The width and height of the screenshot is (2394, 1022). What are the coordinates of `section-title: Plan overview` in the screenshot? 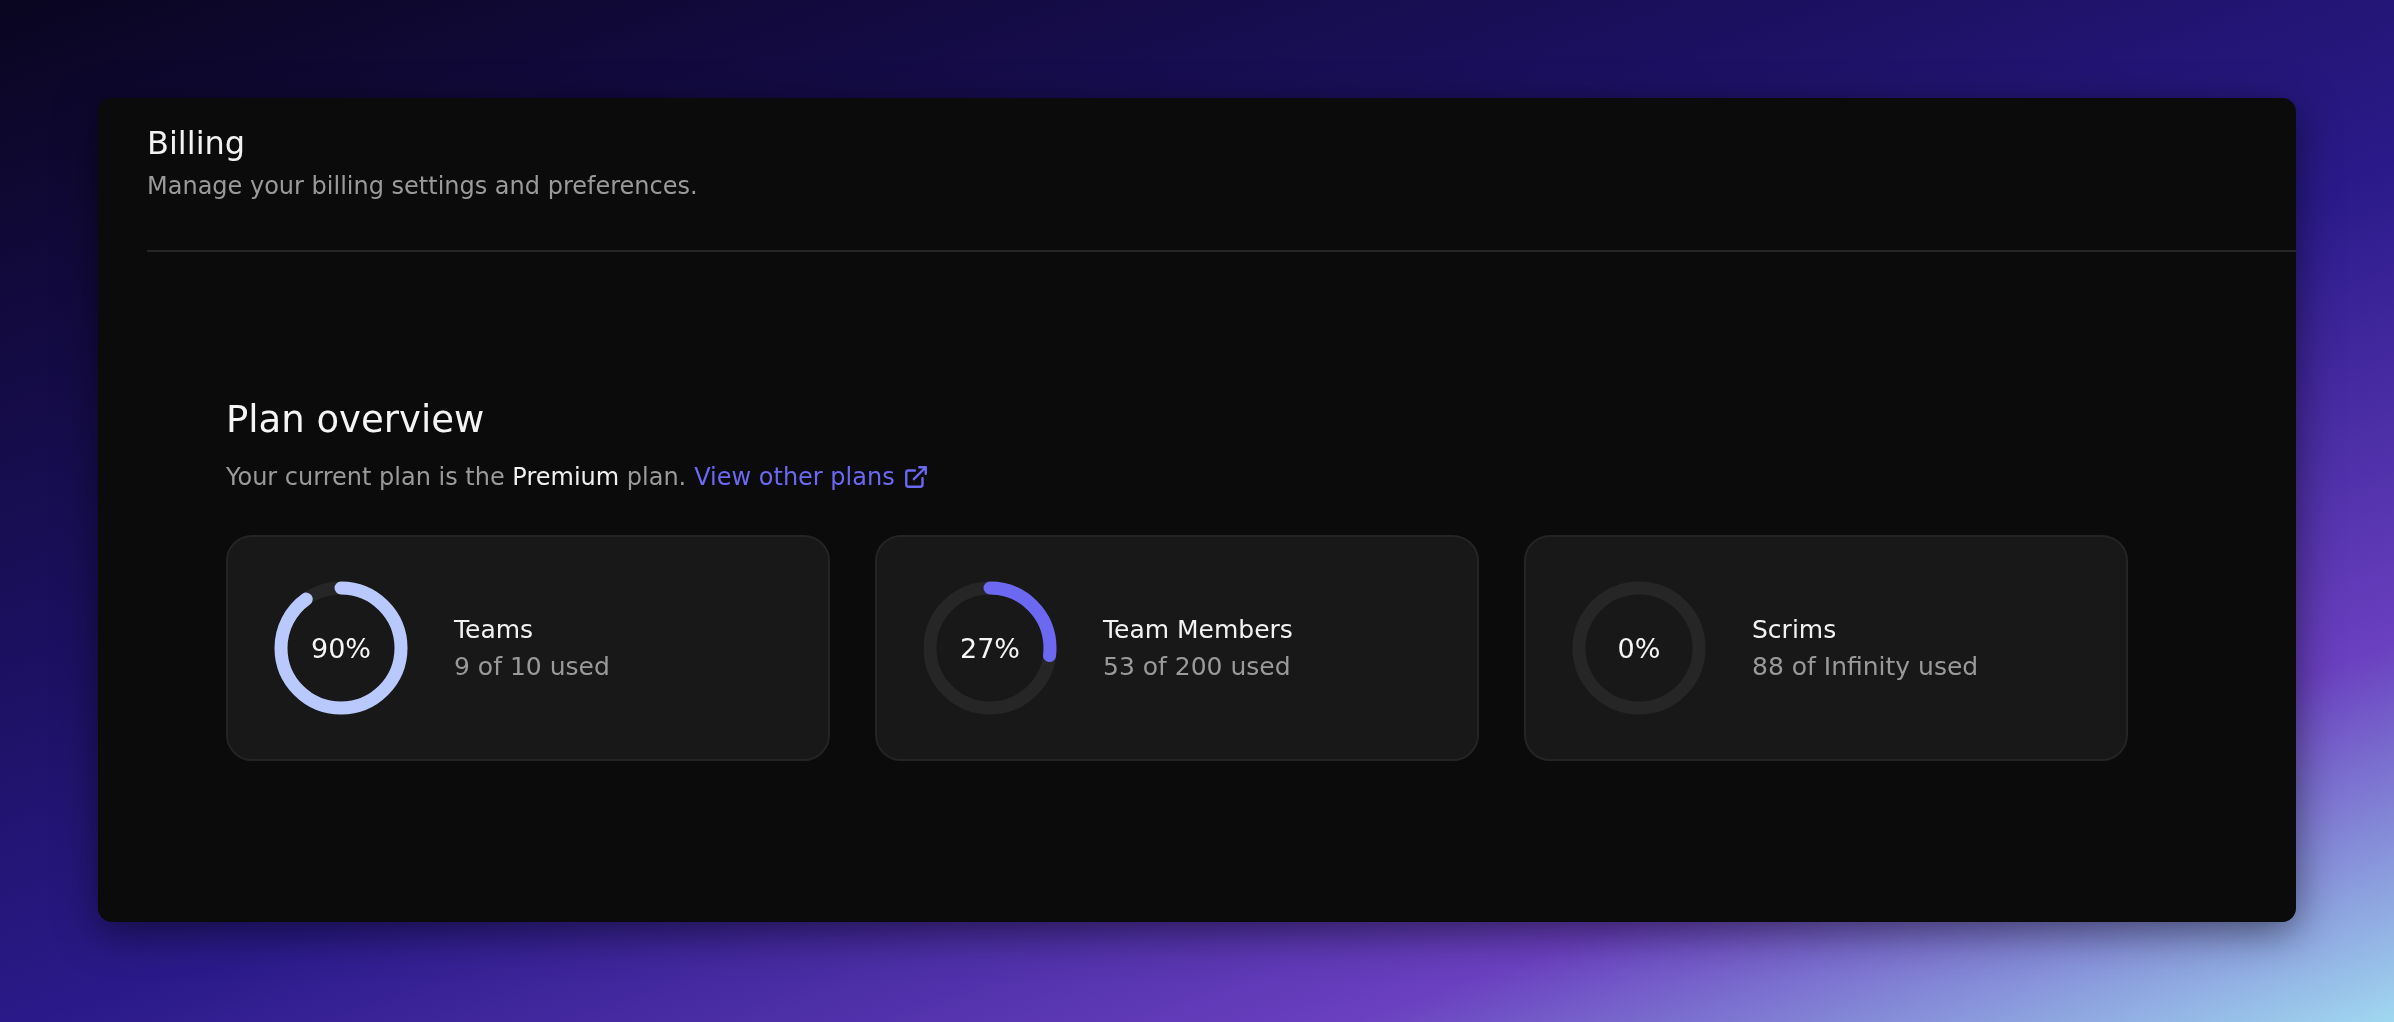 It's located at (356, 419).